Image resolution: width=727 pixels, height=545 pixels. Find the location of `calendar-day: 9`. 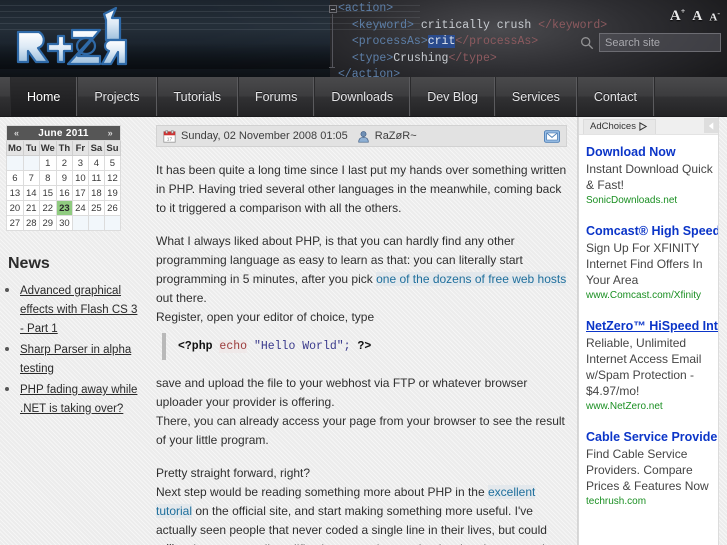

calendar-day: 9 is located at coordinates (64, 178).